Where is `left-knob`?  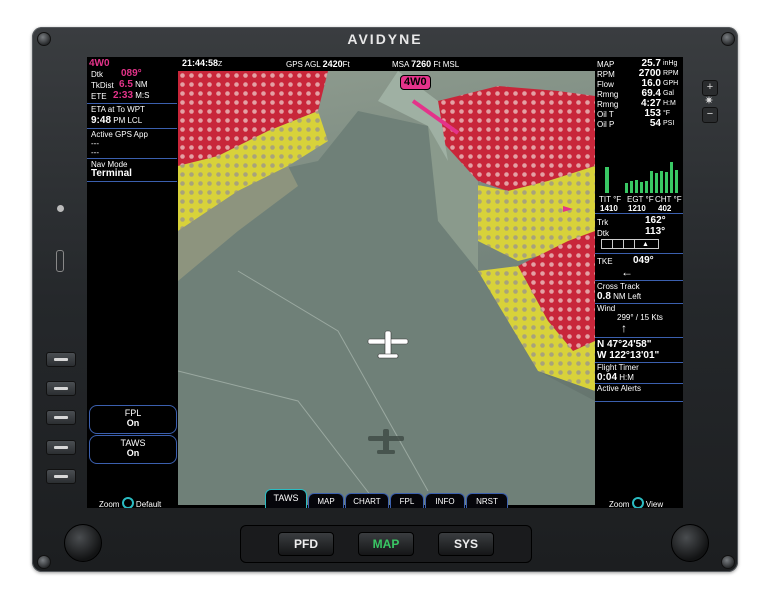
left-knob is located at coordinates (83, 543).